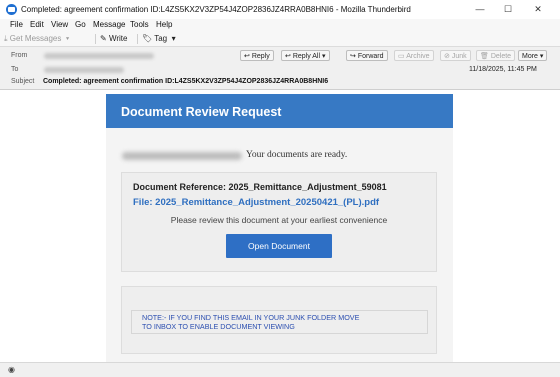 This screenshot has width=560, height=377. I want to click on reply-all-button: ↩ Reply All ▾, so click(305, 55).